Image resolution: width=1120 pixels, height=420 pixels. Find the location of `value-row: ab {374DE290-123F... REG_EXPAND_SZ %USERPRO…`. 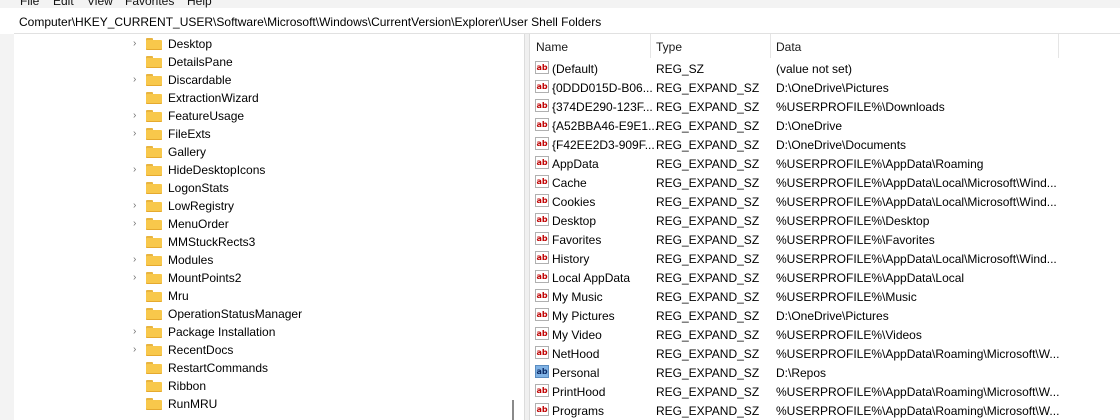

value-row: ab {374DE290-123F... REG_EXPAND_SZ %USERPRO… is located at coordinates (825, 106).